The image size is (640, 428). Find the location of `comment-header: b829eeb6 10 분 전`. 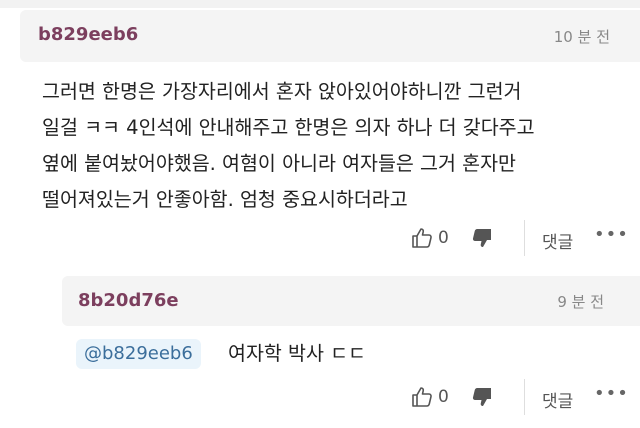

comment-header: b829eeb6 10 분 전 is located at coordinates (330, 36).